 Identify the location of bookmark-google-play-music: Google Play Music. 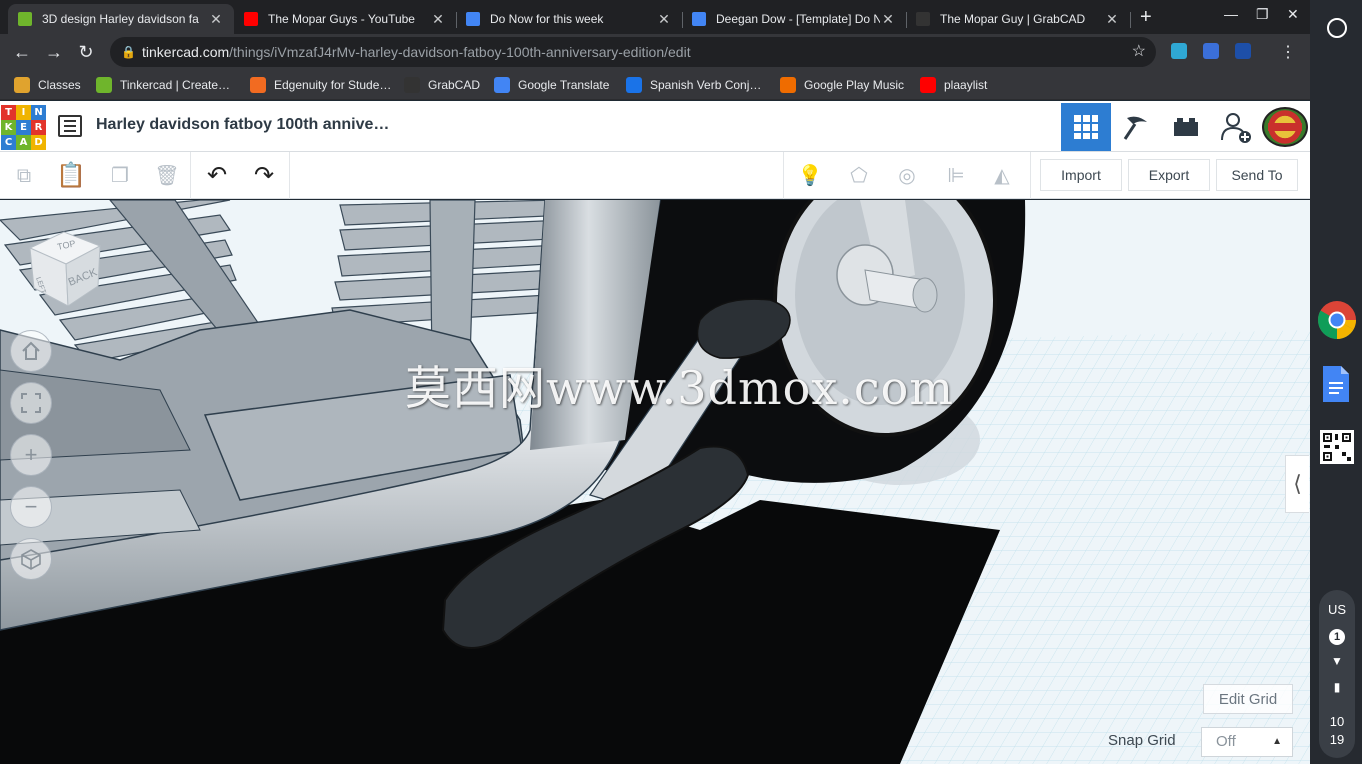
(842, 85).